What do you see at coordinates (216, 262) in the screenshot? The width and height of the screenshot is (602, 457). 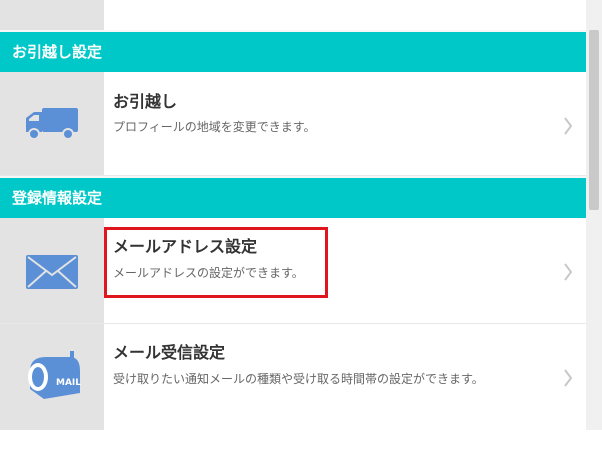 I see `highlight-annotation-box` at bounding box center [216, 262].